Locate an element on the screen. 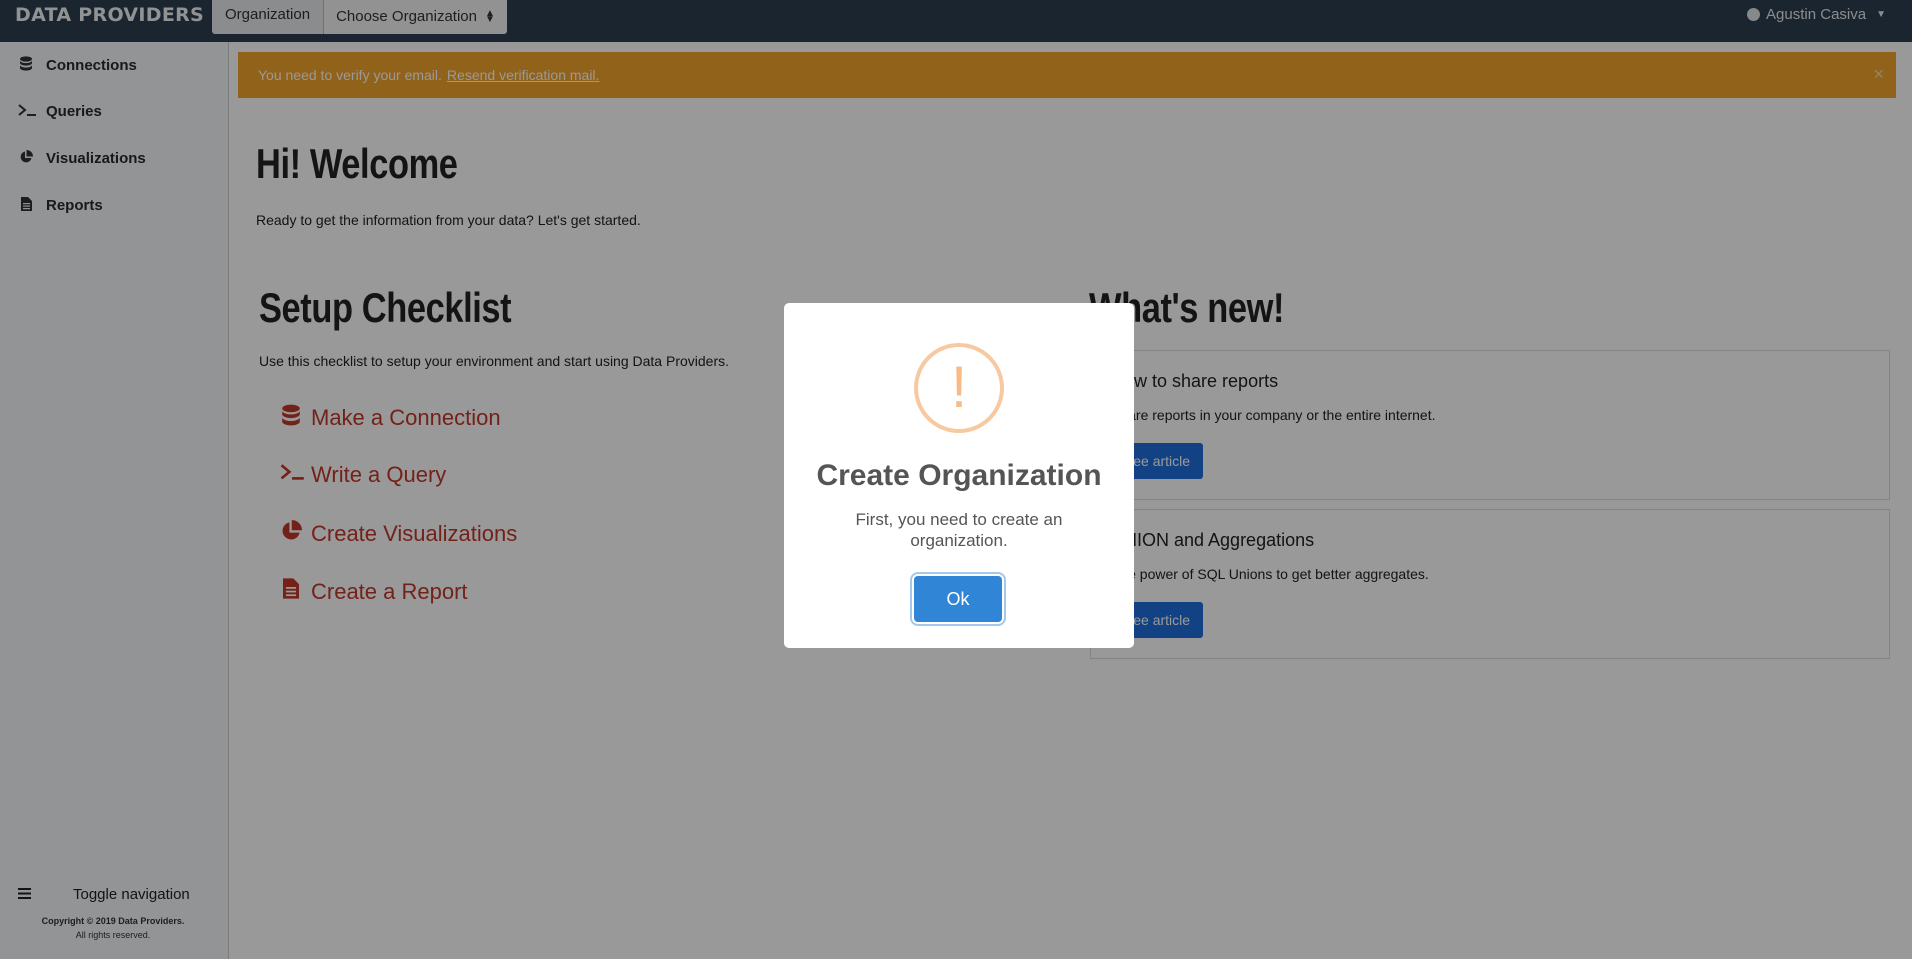  modal-title: Create Organization is located at coordinates (959, 475).